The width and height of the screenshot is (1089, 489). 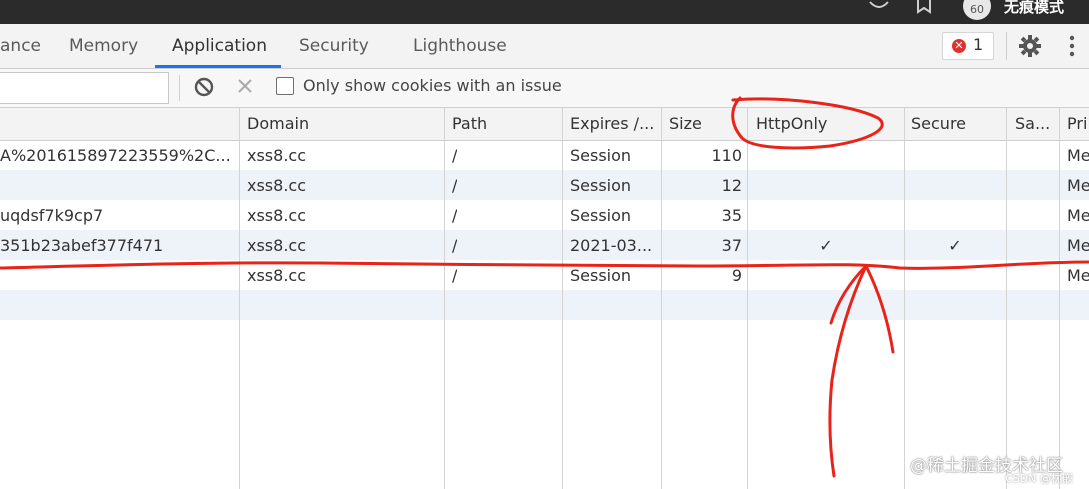 What do you see at coordinates (726, 155) in the screenshot?
I see `cookie-size: 110` at bounding box center [726, 155].